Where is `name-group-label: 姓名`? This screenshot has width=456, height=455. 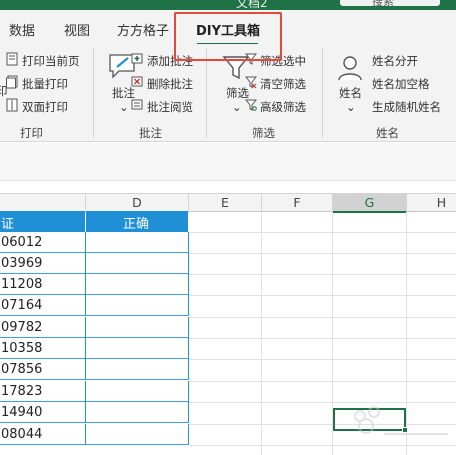
name-group-label: 姓名 is located at coordinates (387, 133).